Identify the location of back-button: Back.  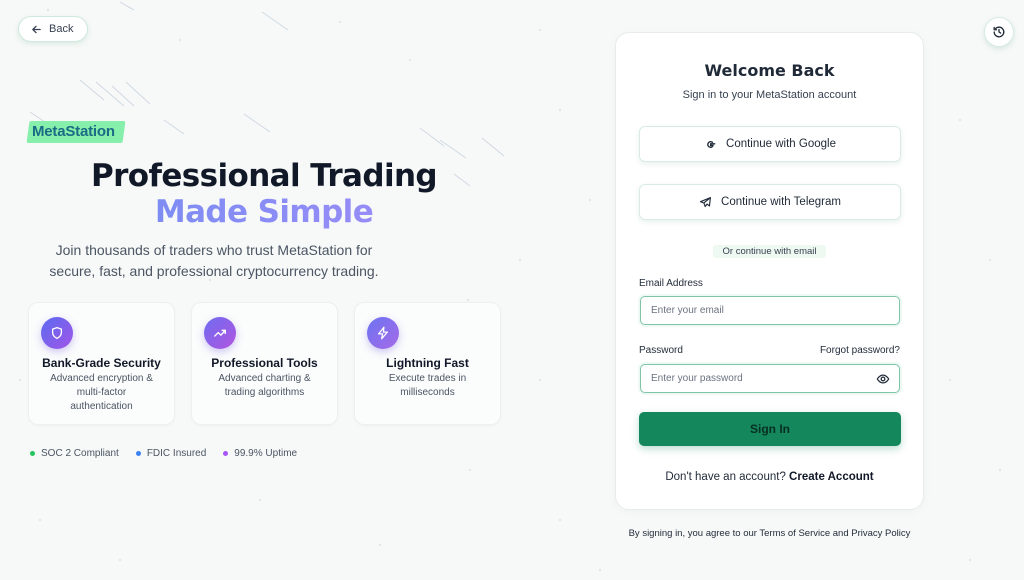
(53, 29).